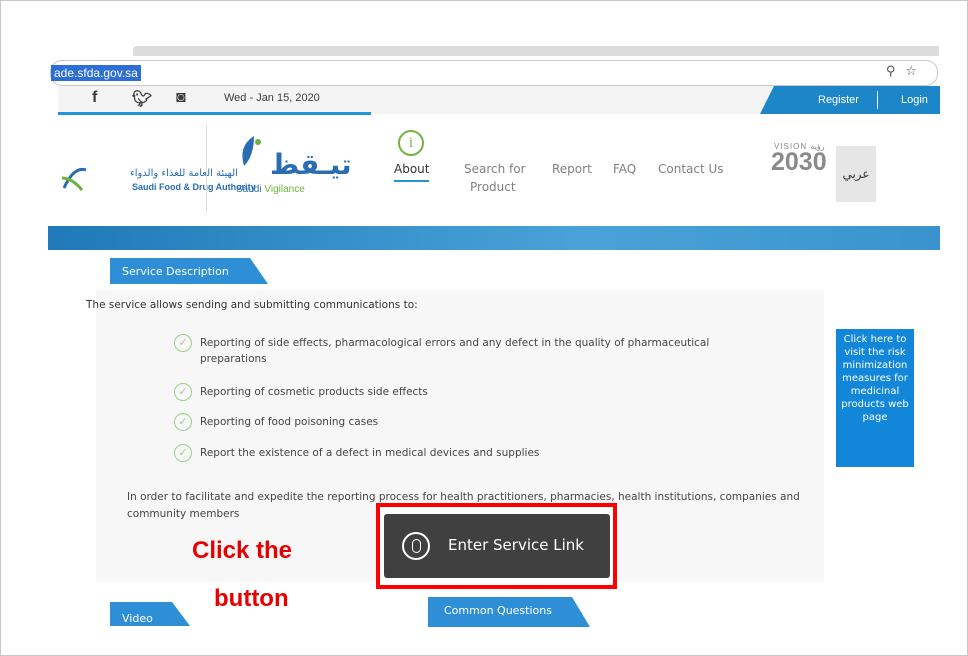  I want to click on facebook-icon: f, so click(94, 98).